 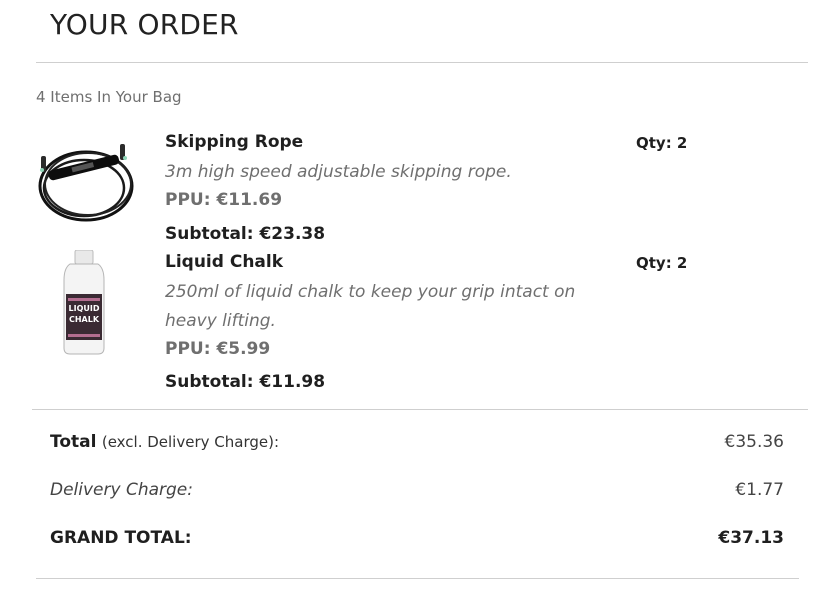 What do you see at coordinates (338, 172) in the screenshot?
I see `item-description: 3m high speed adjustable skipping rope.` at bounding box center [338, 172].